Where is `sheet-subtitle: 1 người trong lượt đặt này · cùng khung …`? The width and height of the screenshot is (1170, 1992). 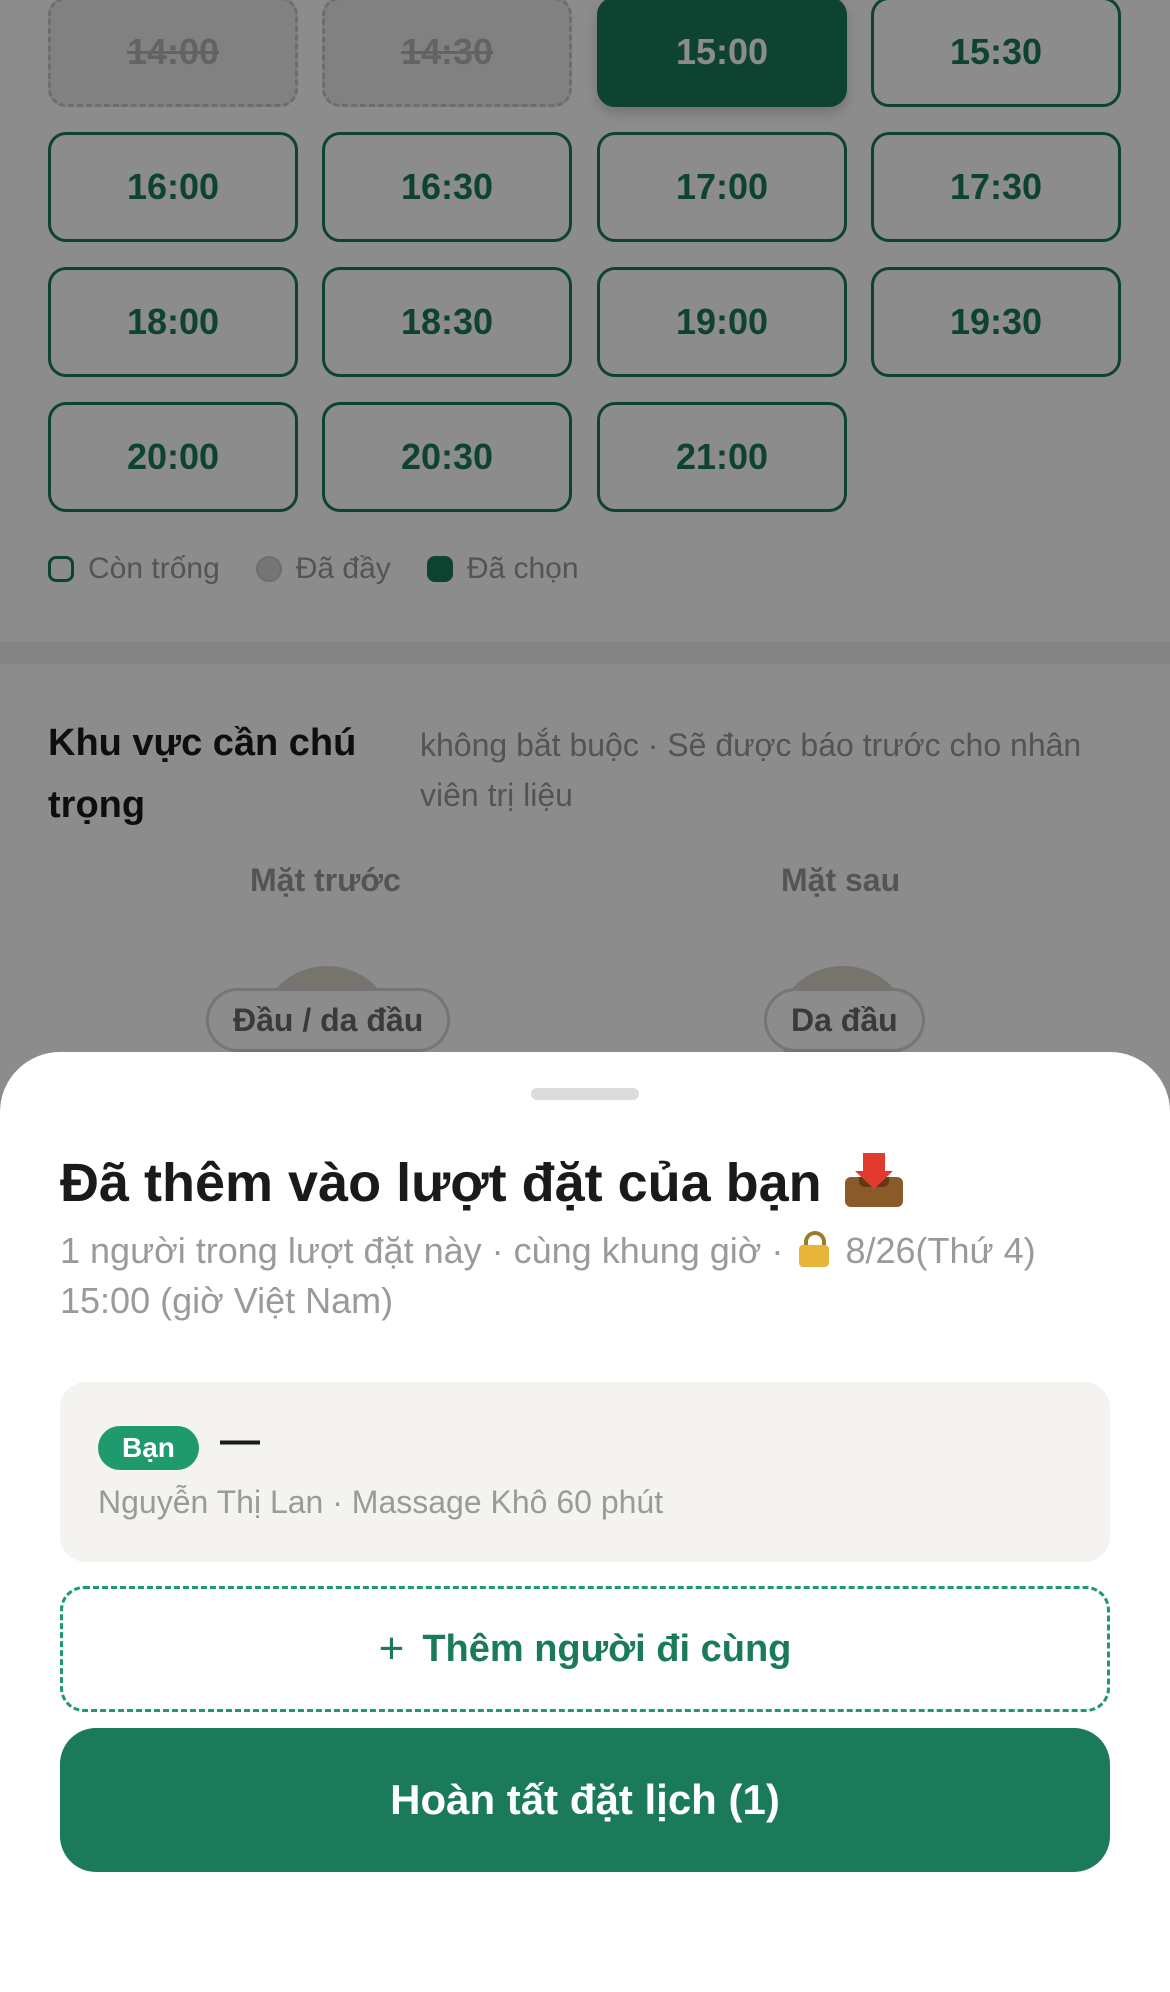 sheet-subtitle: 1 người trong lượt đặt này · cùng khung … is located at coordinates (590, 1276).